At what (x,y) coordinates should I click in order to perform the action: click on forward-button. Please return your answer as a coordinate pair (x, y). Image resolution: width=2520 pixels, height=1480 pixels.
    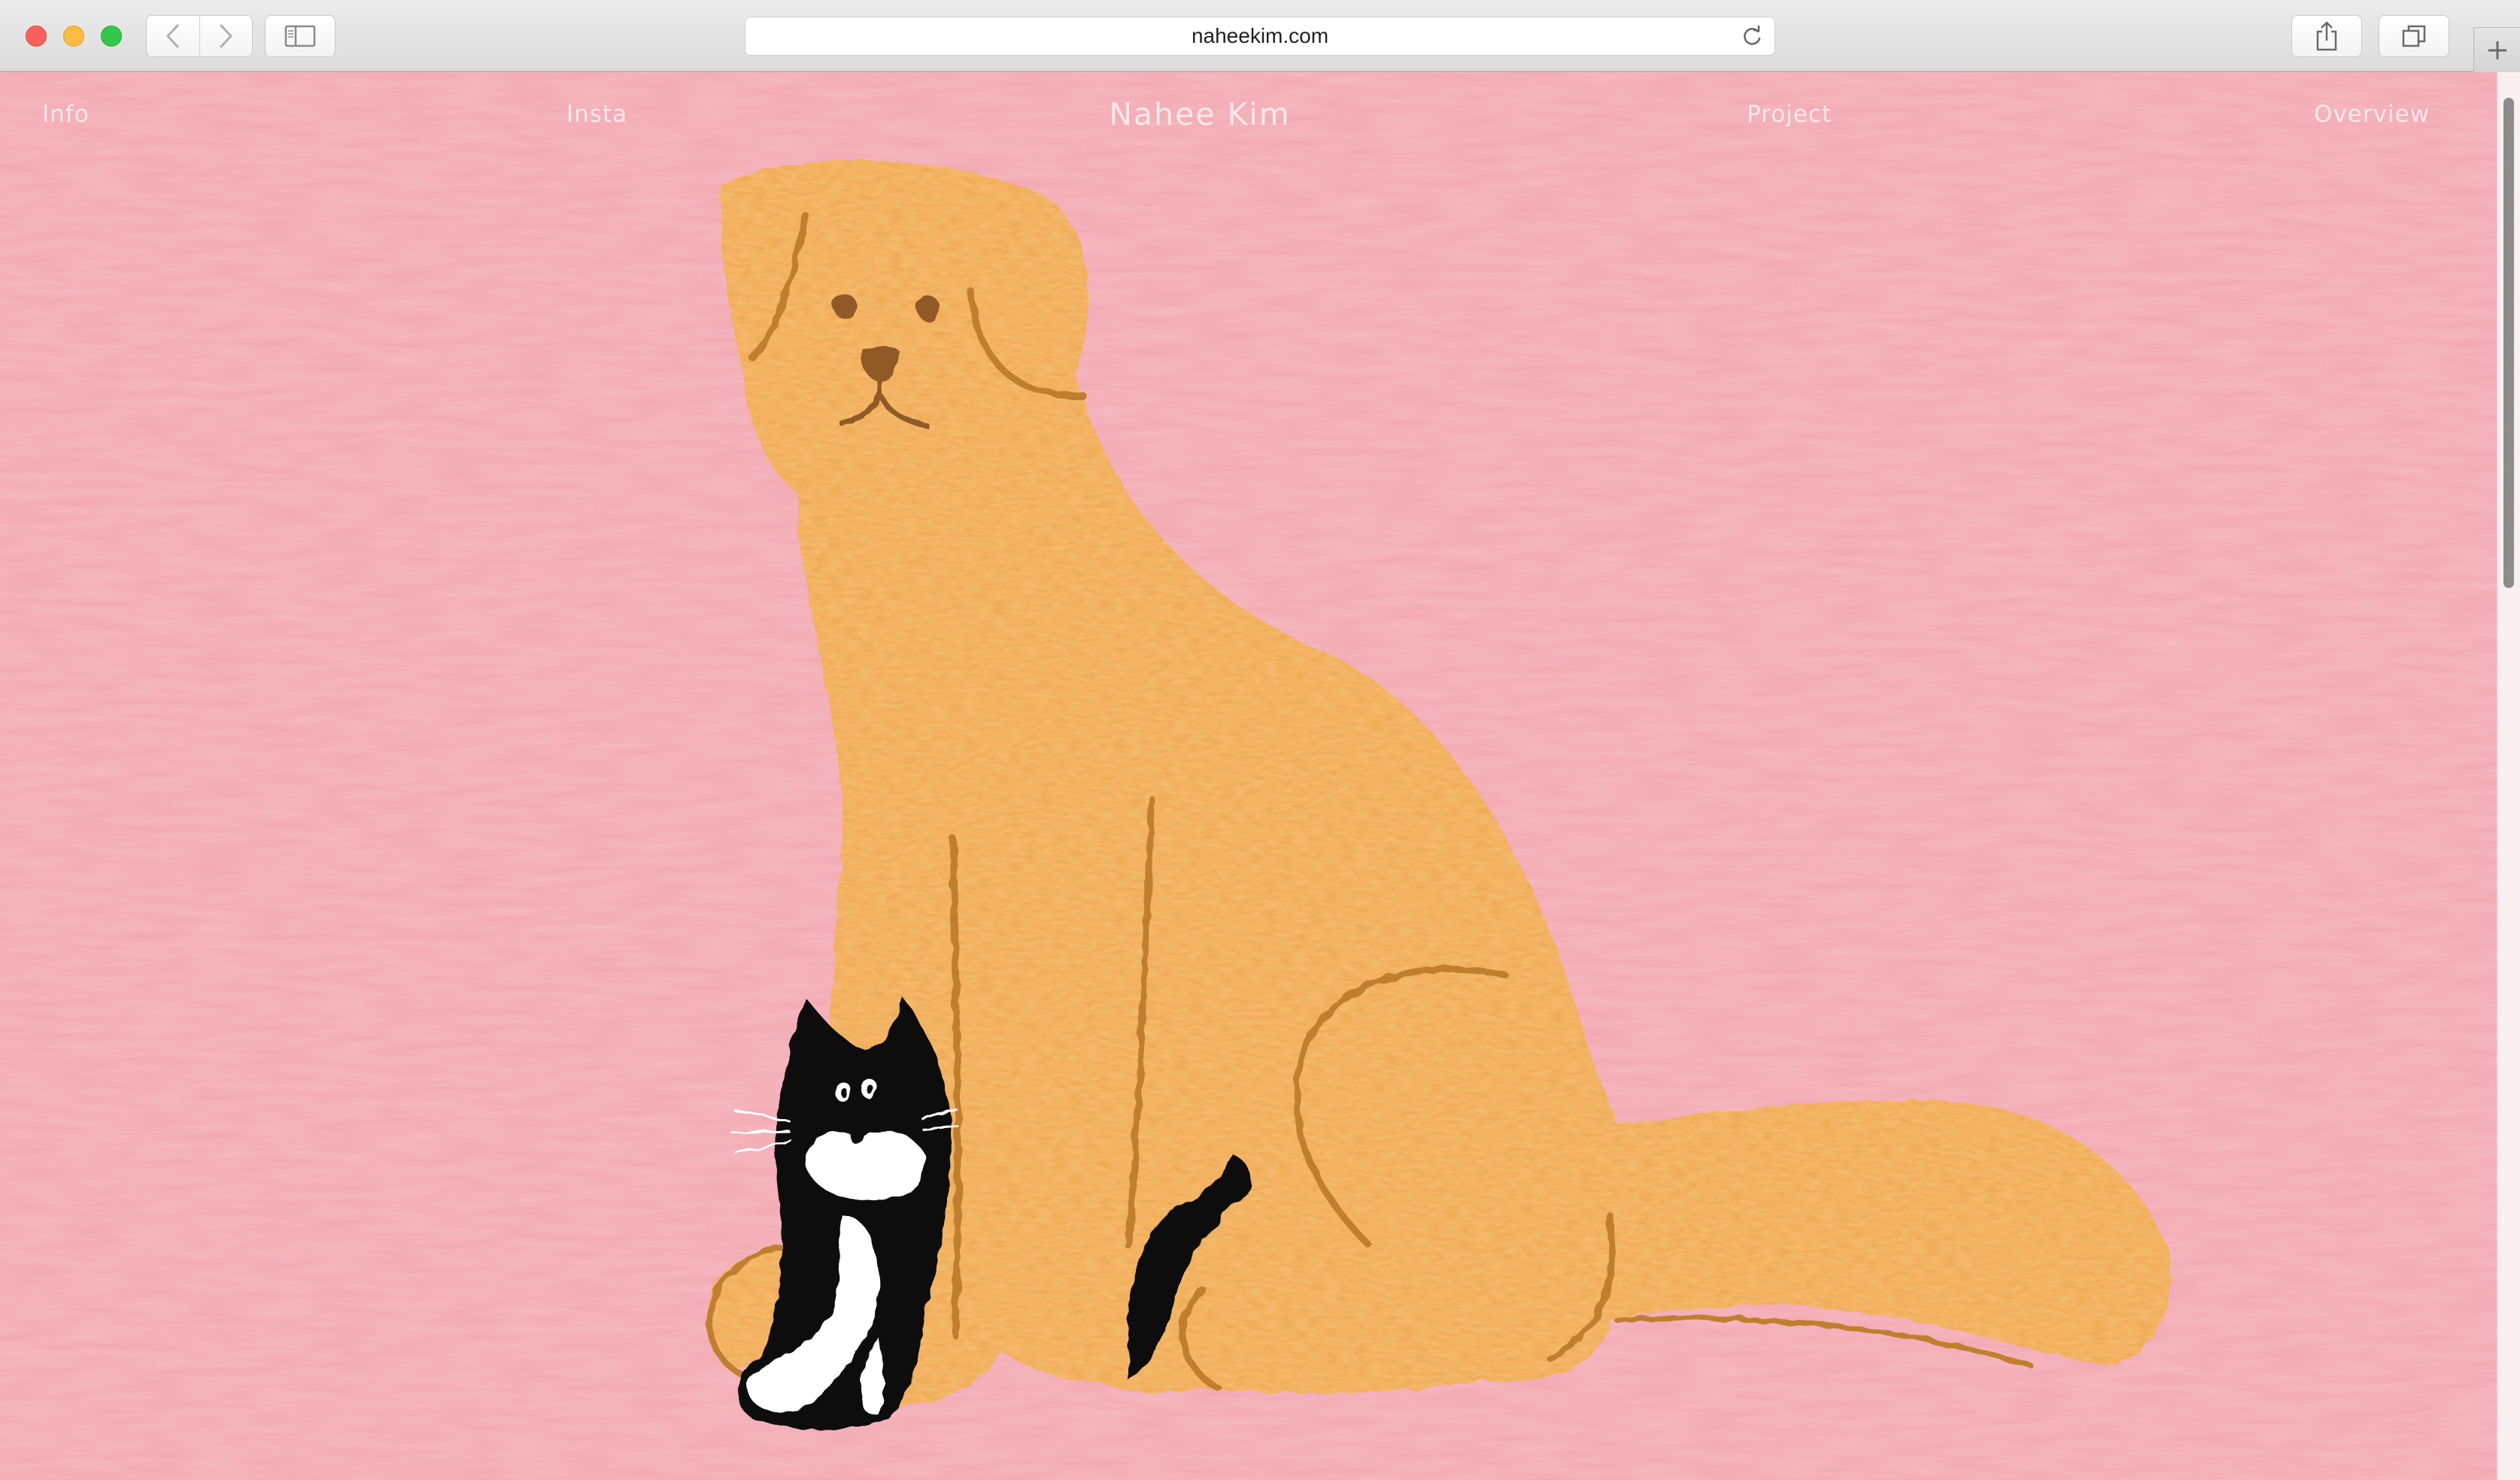
    Looking at the image, I should click on (226, 36).